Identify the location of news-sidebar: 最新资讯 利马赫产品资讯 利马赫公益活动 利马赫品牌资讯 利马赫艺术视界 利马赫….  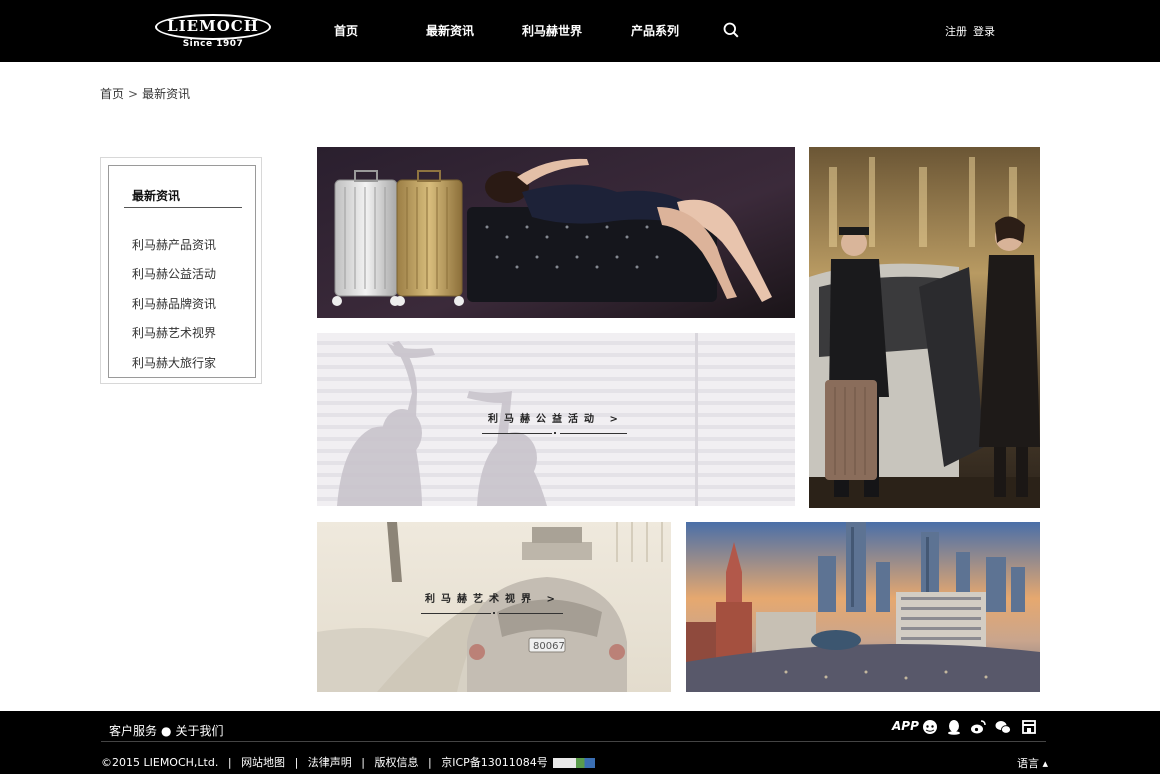
(181, 270).